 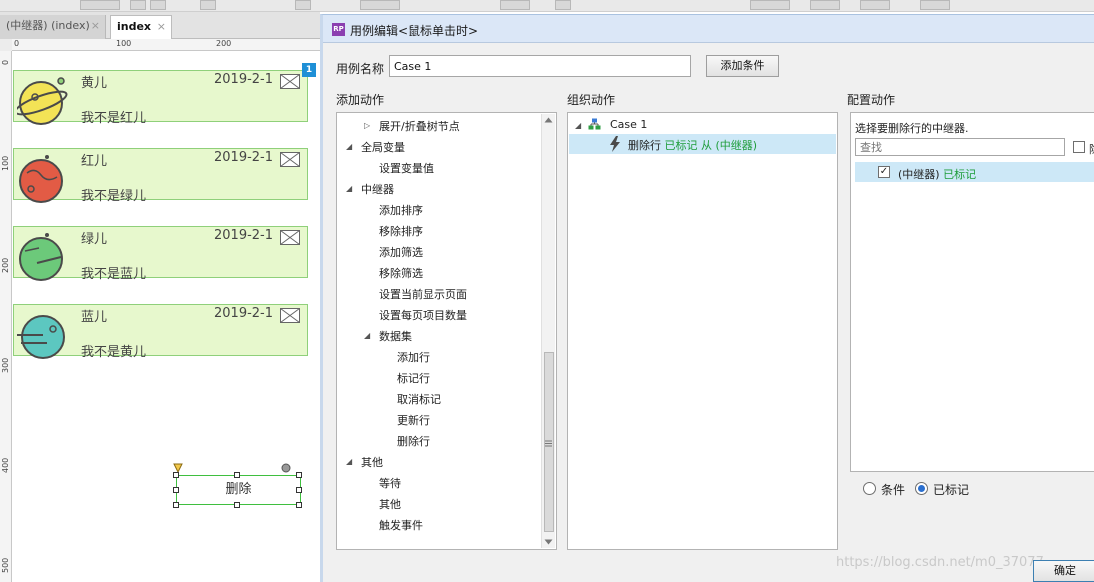 What do you see at coordinates (5, 565) in the screenshot?
I see `ruler-label: 500` at bounding box center [5, 565].